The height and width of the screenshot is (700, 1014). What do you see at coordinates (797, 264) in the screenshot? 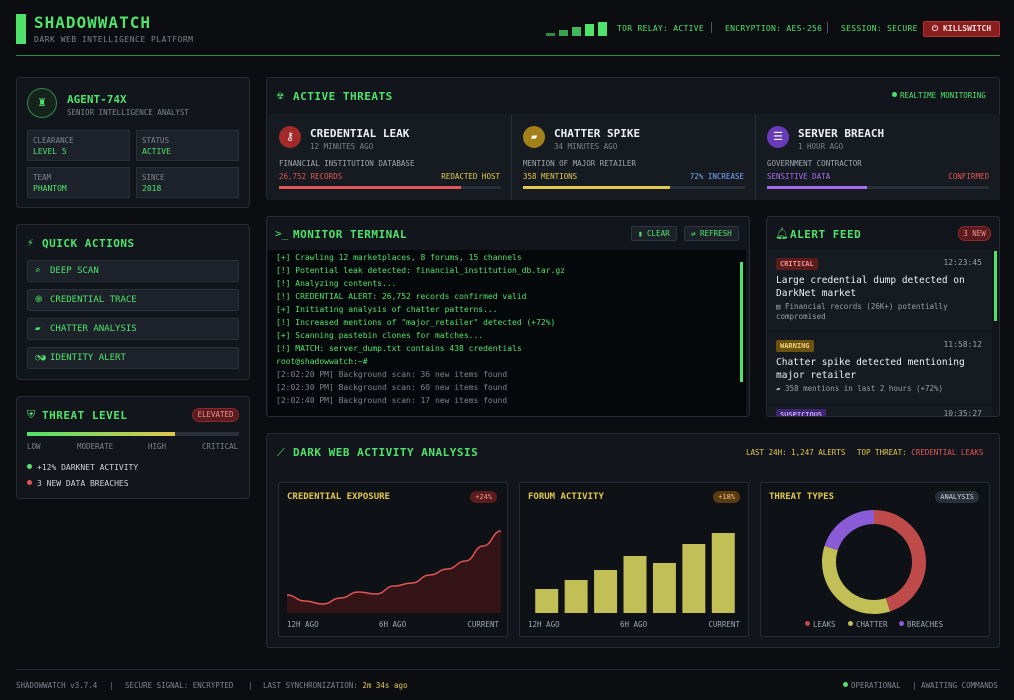
I see `severity-badge: CRITICAL` at bounding box center [797, 264].